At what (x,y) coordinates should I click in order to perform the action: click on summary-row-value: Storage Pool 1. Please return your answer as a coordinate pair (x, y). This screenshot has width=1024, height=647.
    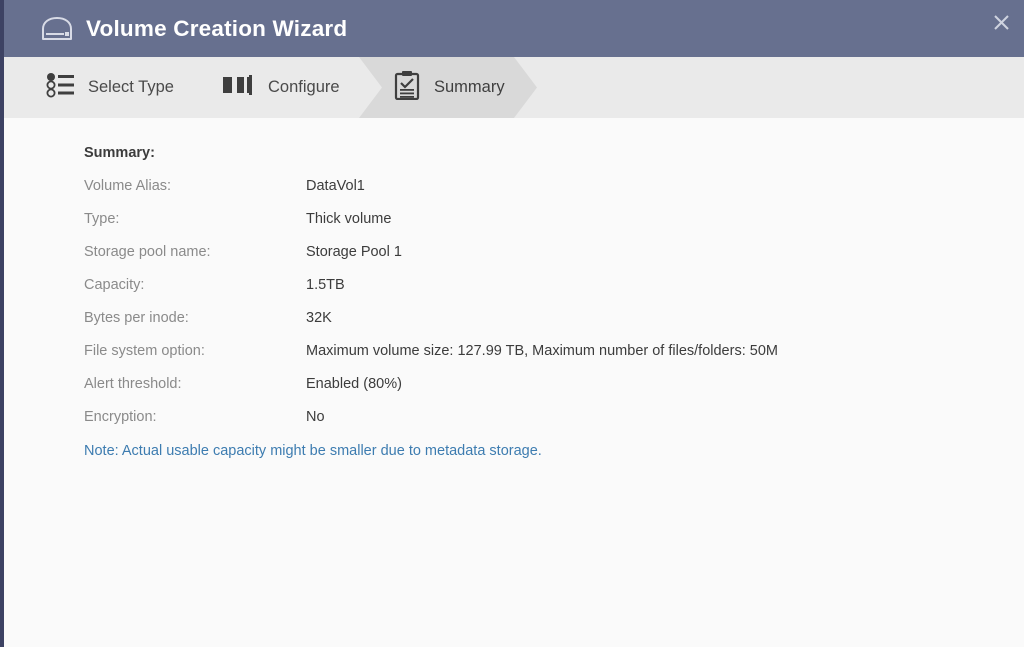
    Looking at the image, I should click on (354, 252).